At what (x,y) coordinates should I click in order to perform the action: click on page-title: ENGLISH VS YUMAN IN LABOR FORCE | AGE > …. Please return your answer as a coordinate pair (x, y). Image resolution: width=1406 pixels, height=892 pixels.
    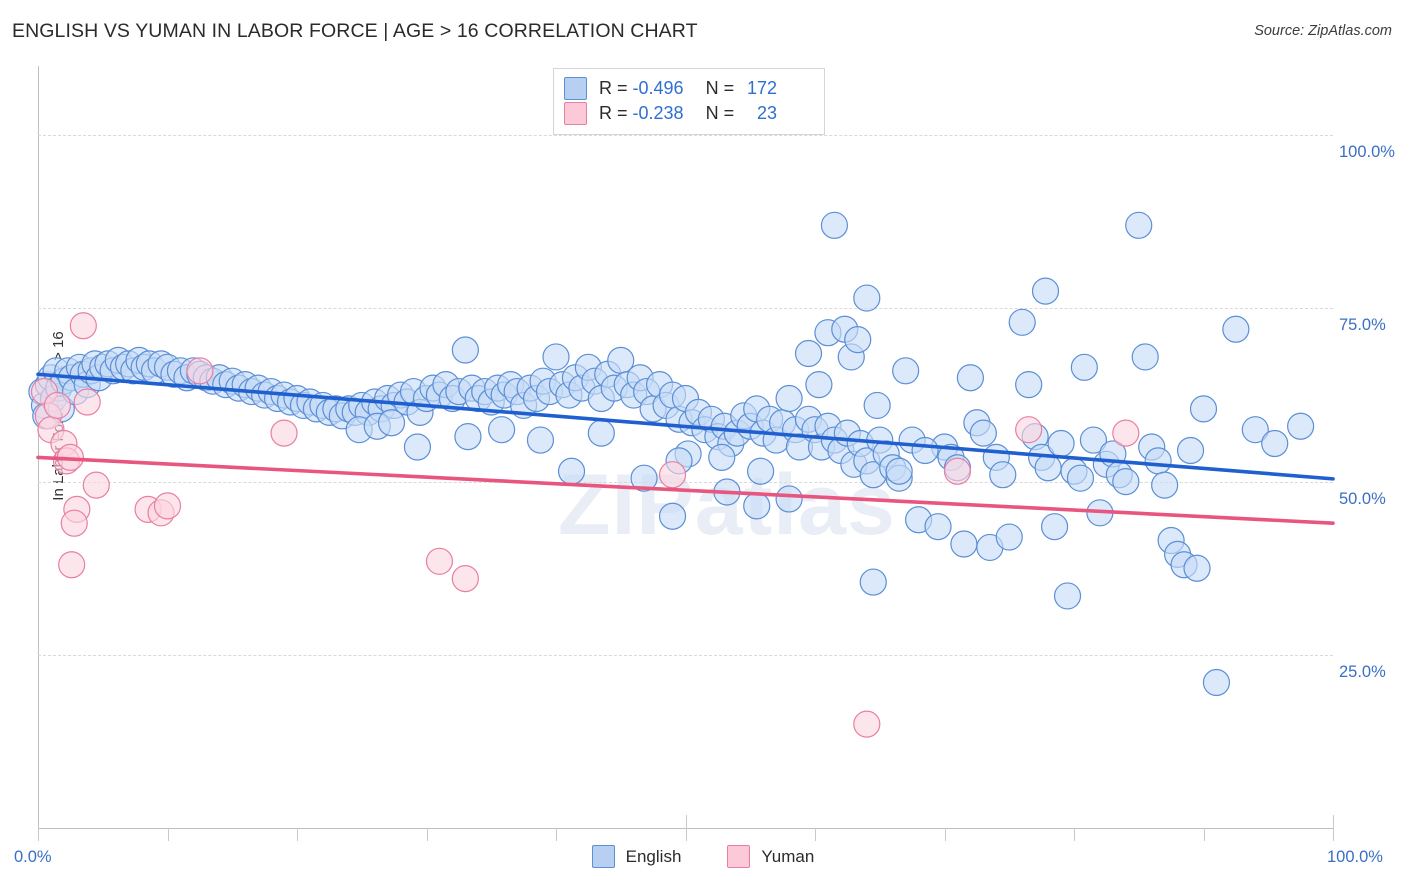
    Looking at the image, I should click on (355, 31).